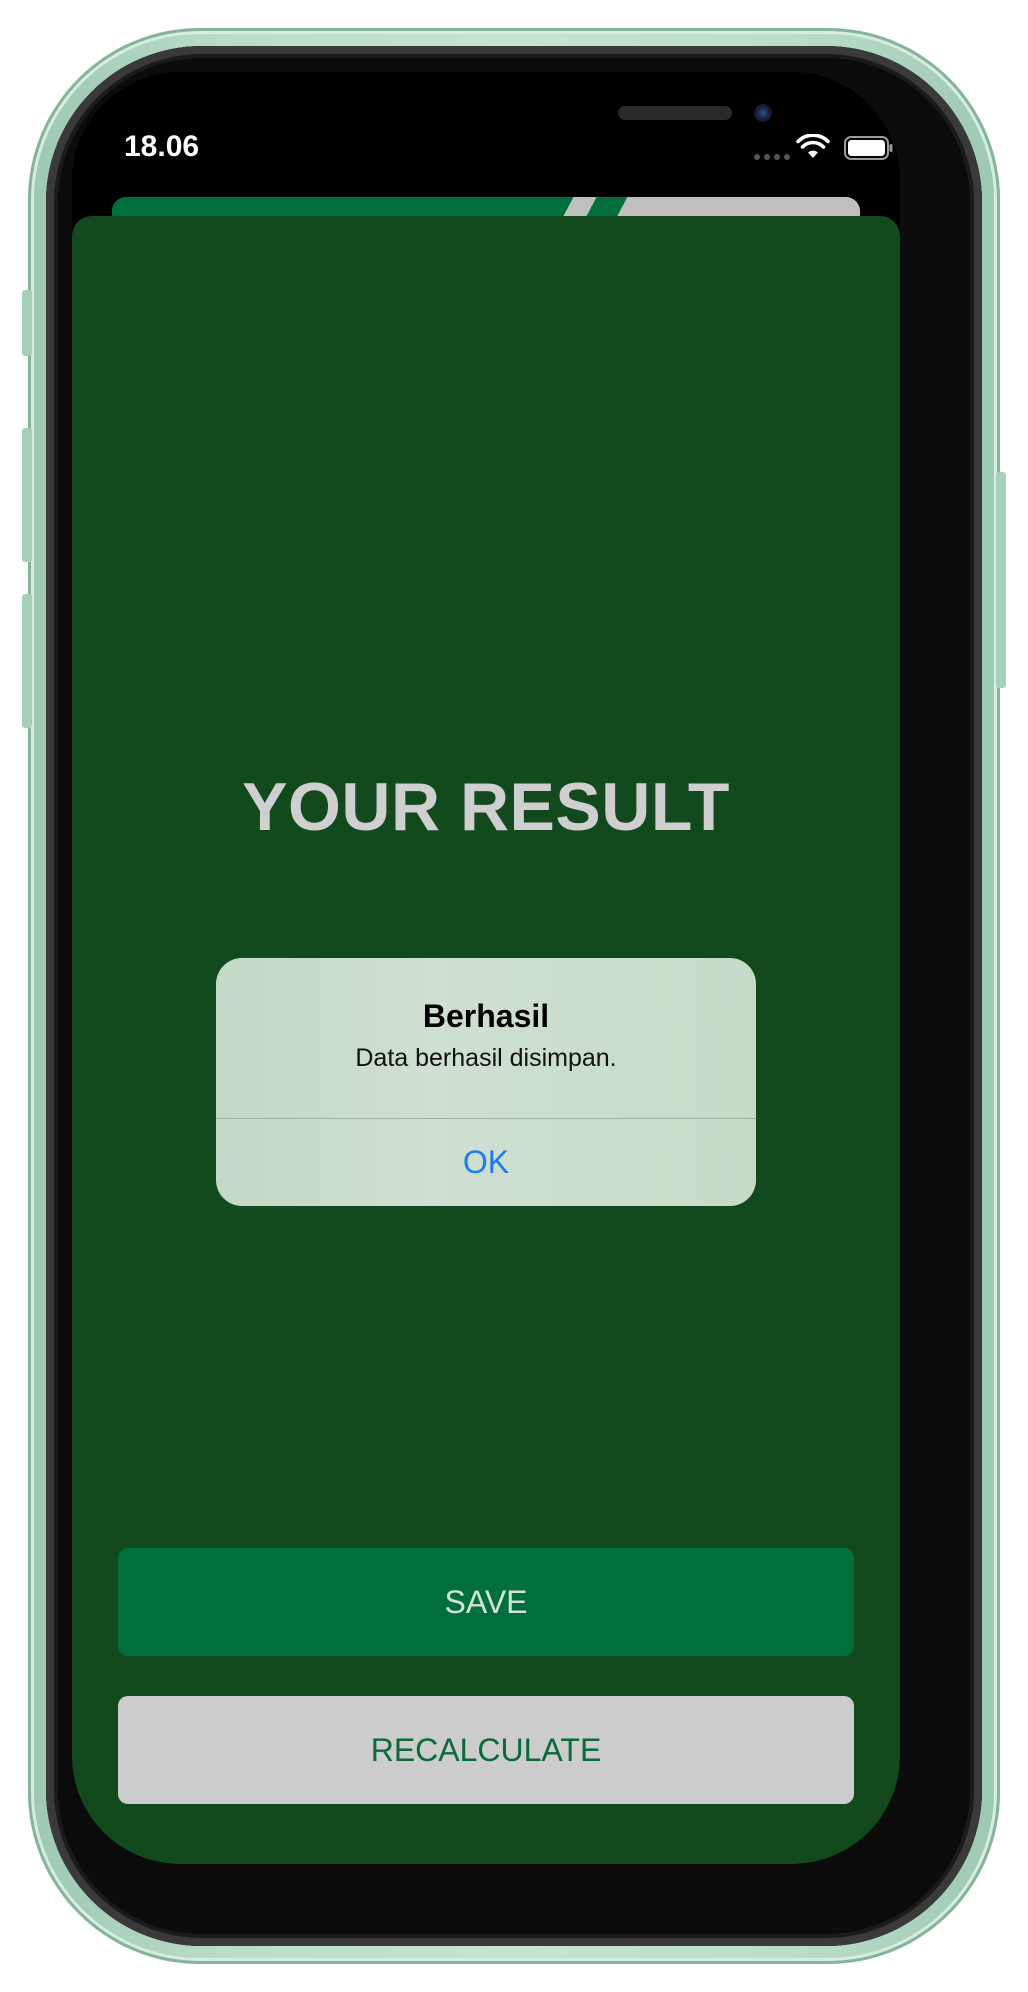 The image size is (1028, 1992). I want to click on alert-ok-button: OK, so click(486, 1162).